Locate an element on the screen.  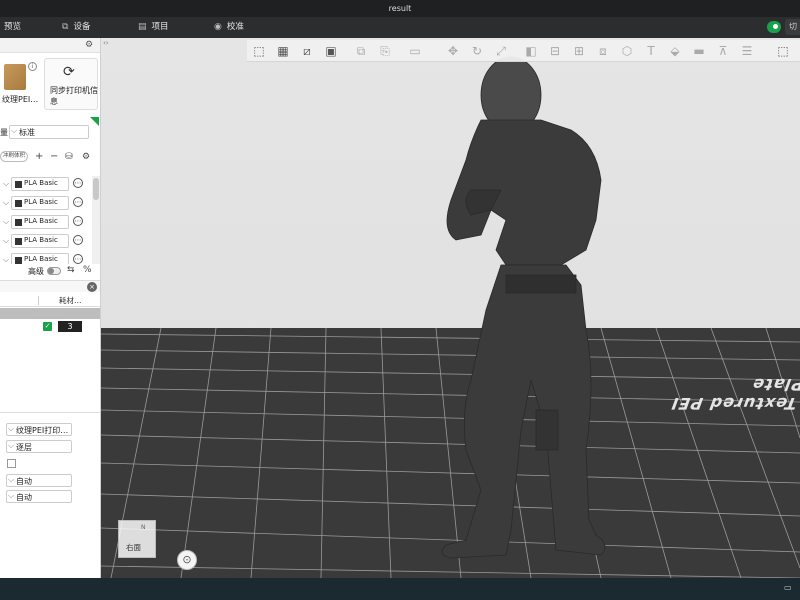
text-emboss-icon: T is located at coordinates (651, 51).